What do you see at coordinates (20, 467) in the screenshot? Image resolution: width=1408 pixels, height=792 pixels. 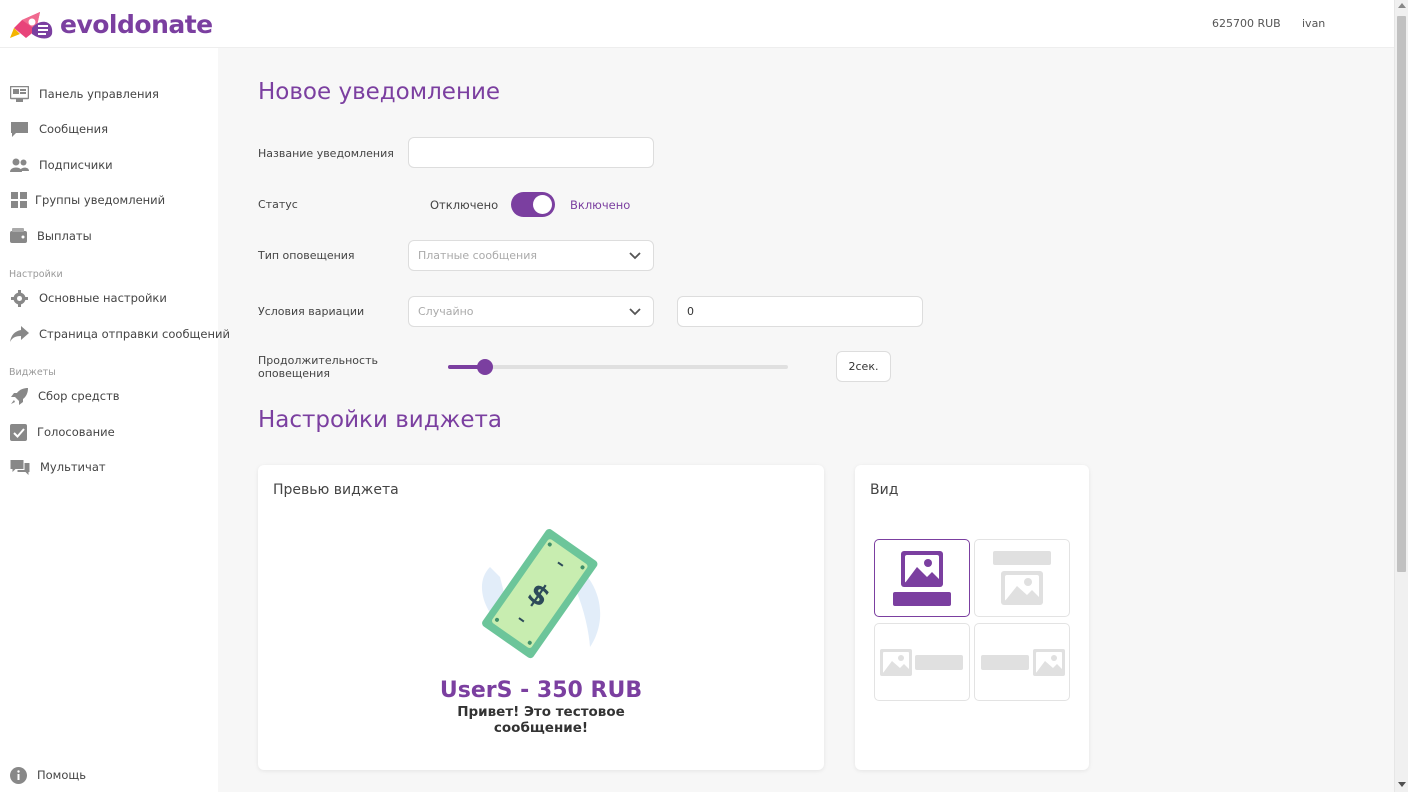 I see `chat-icon` at bounding box center [20, 467].